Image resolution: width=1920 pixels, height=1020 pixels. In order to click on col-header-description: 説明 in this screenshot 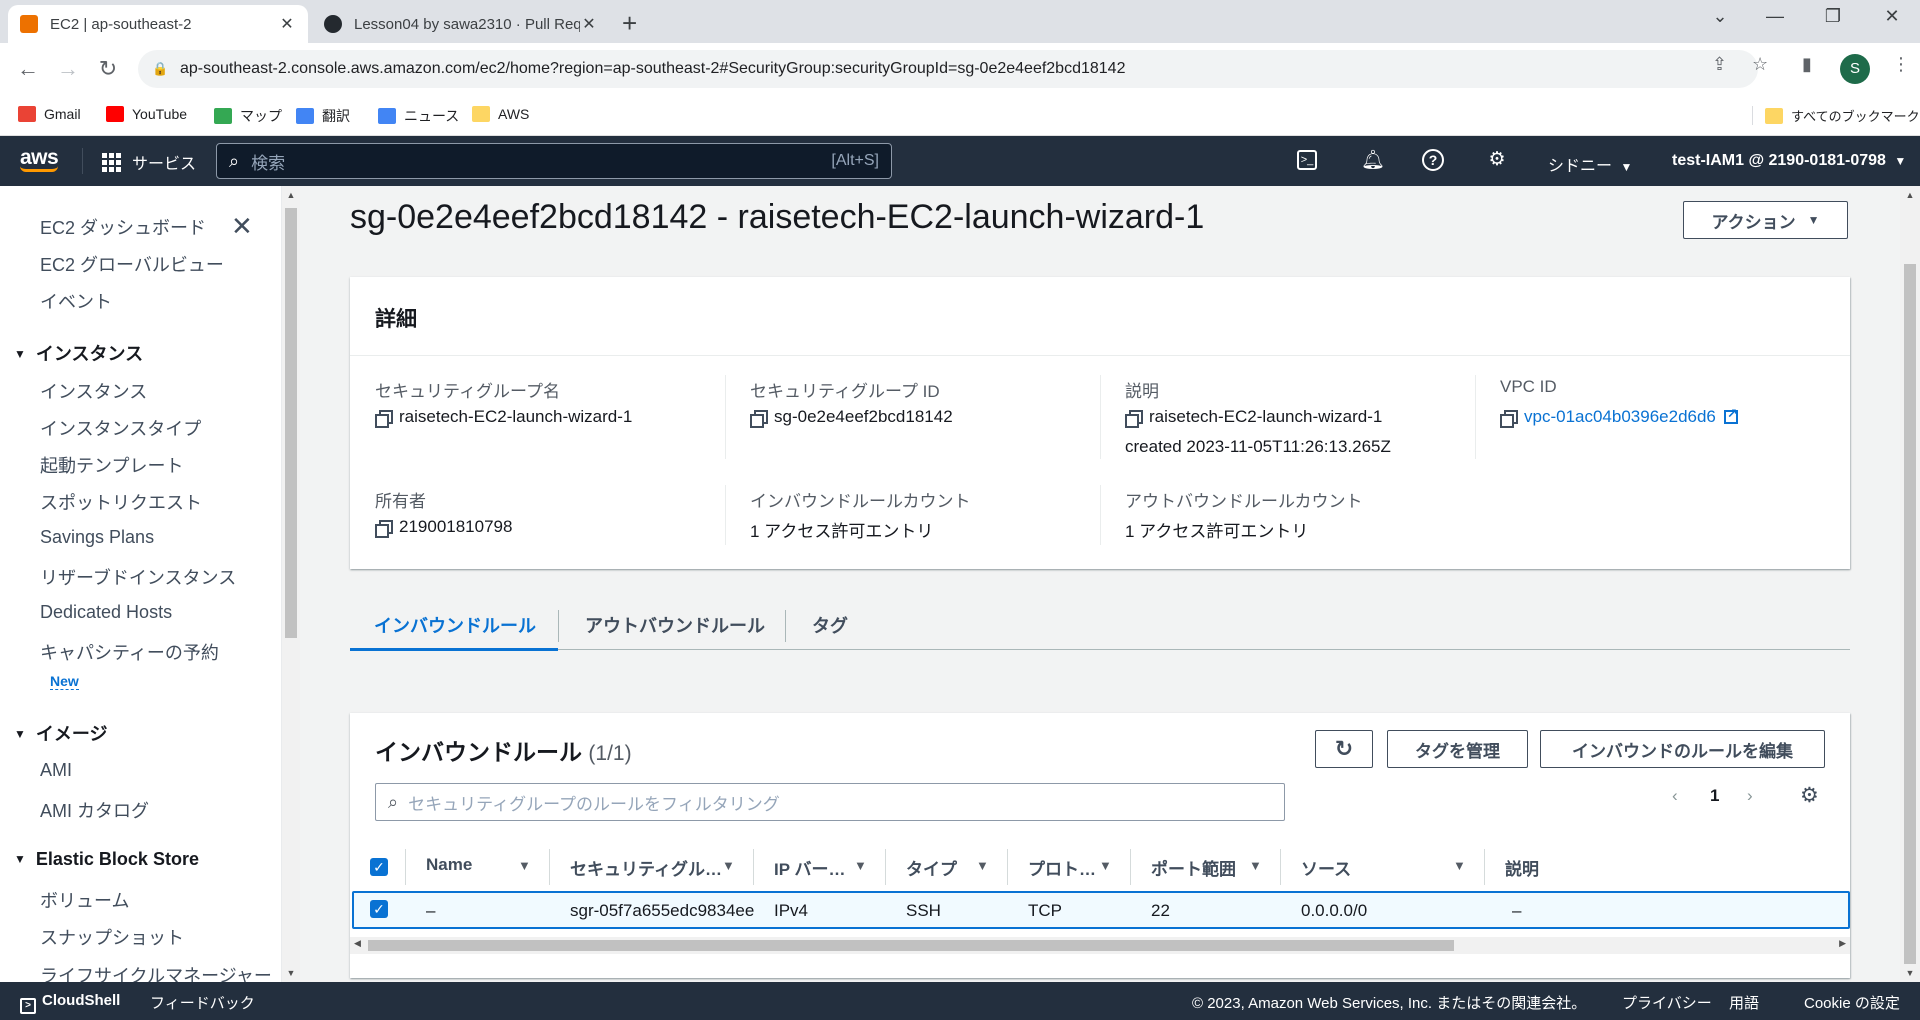, I will do `click(1522, 867)`.